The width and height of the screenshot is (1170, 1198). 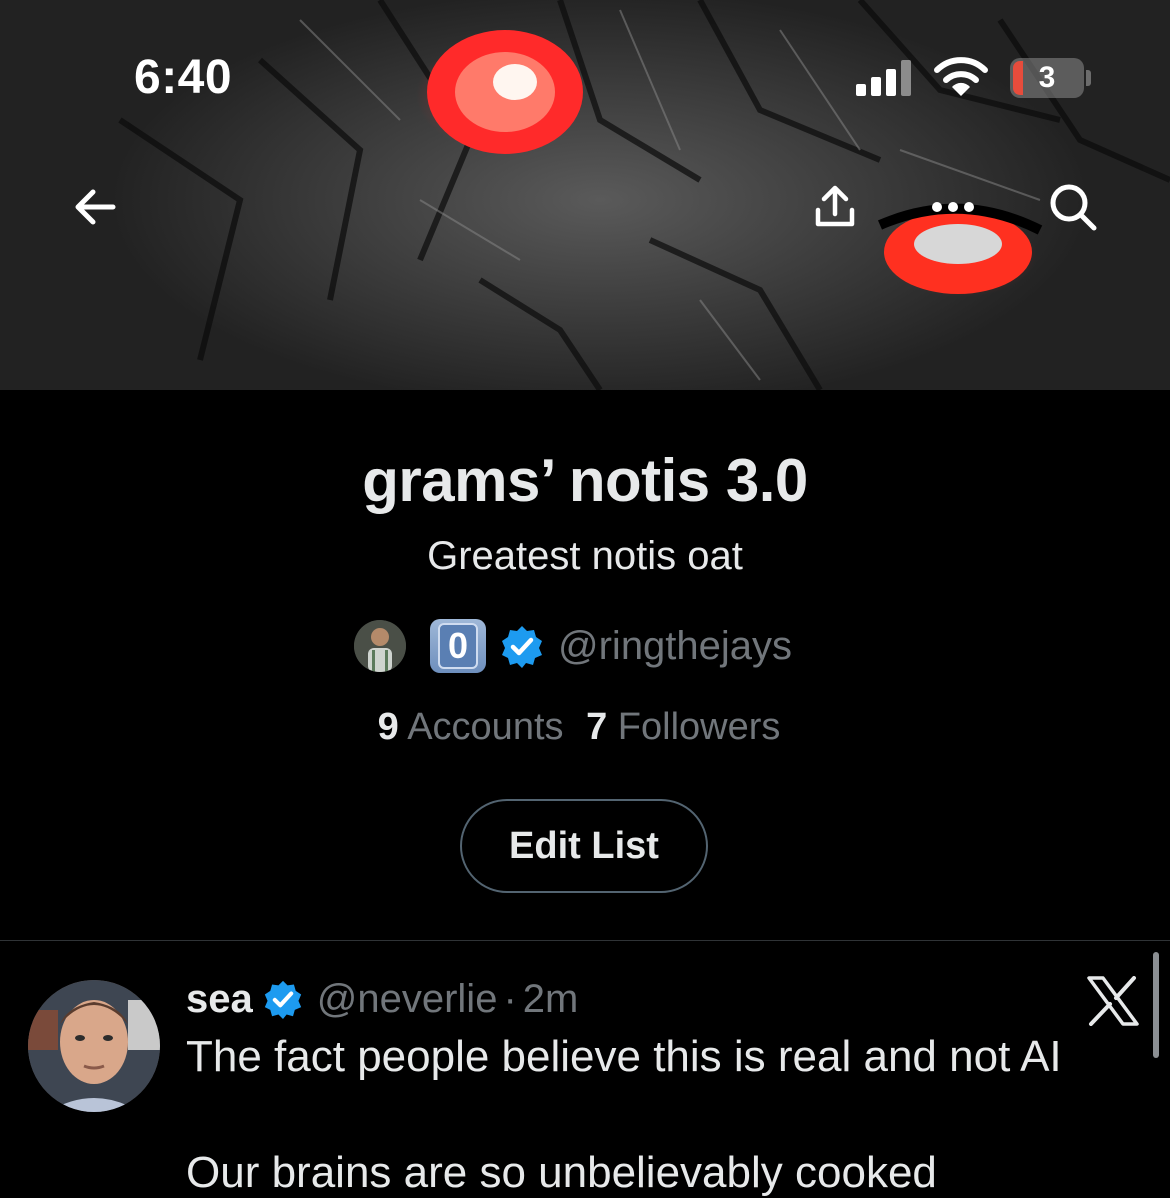 I want to click on battery-indicator: 3, so click(x=1047, y=78).